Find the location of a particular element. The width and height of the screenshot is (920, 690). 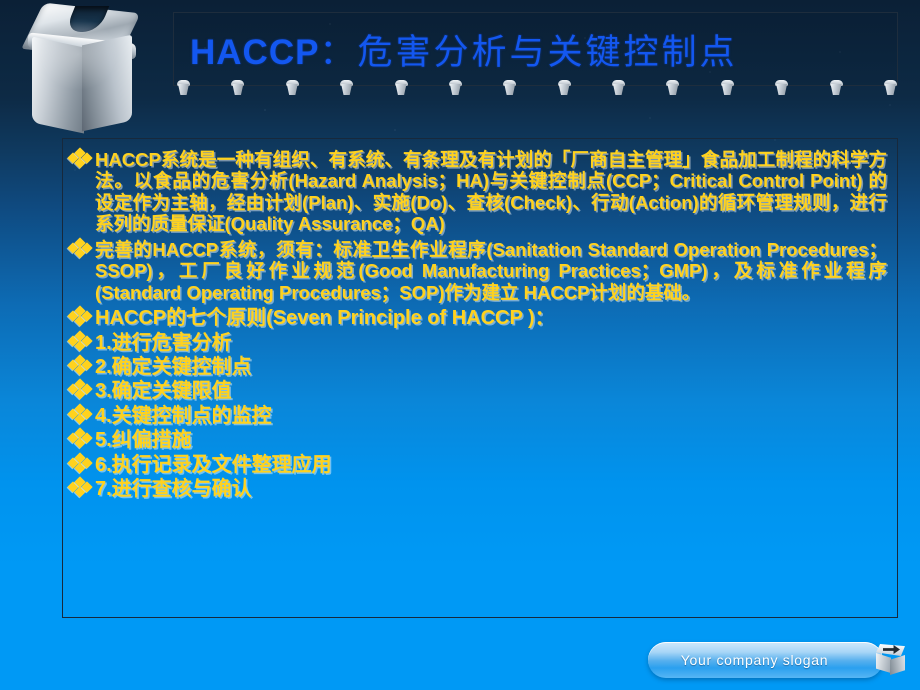

list-item: 3.确定关键限值 is located at coordinates (479, 390).